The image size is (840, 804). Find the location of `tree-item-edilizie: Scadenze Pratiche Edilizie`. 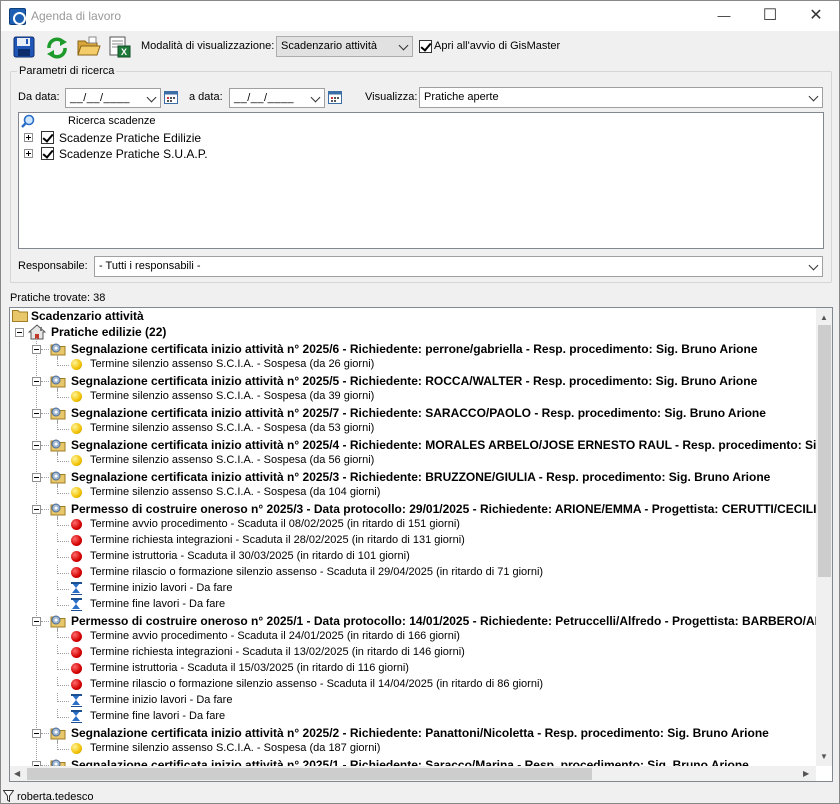

tree-item-edilizie: Scadenze Pratiche Edilizie is located at coordinates (130, 138).